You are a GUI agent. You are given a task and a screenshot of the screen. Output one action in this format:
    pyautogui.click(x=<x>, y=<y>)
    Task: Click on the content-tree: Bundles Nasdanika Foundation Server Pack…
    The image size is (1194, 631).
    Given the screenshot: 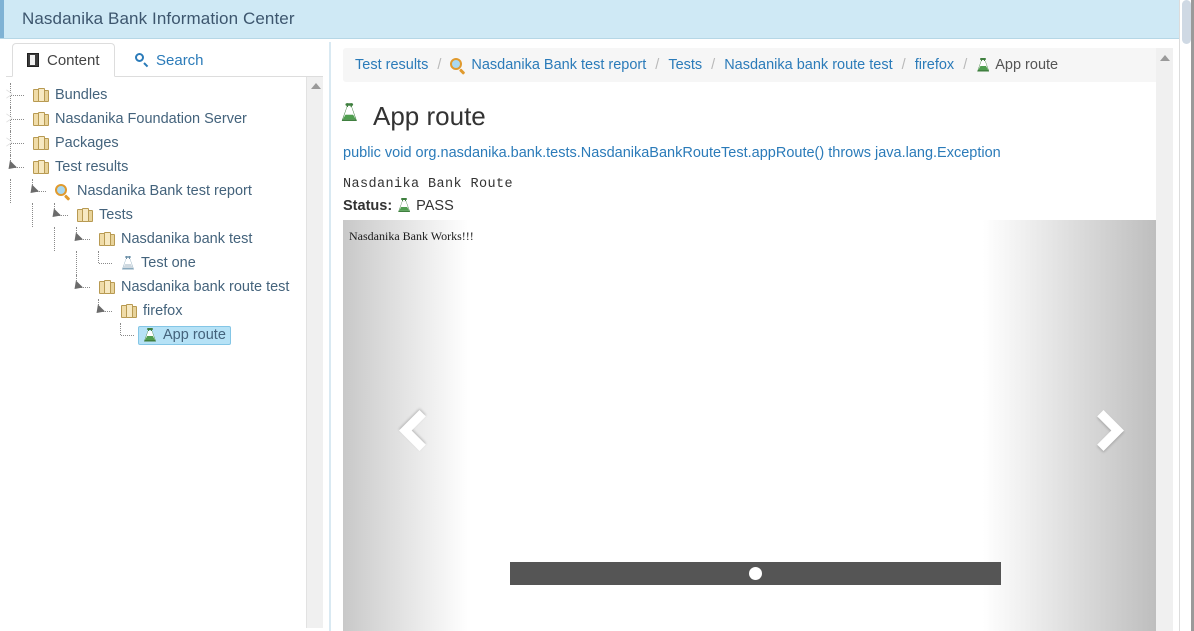 What is the action you would take?
    pyautogui.click(x=156, y=215)
    